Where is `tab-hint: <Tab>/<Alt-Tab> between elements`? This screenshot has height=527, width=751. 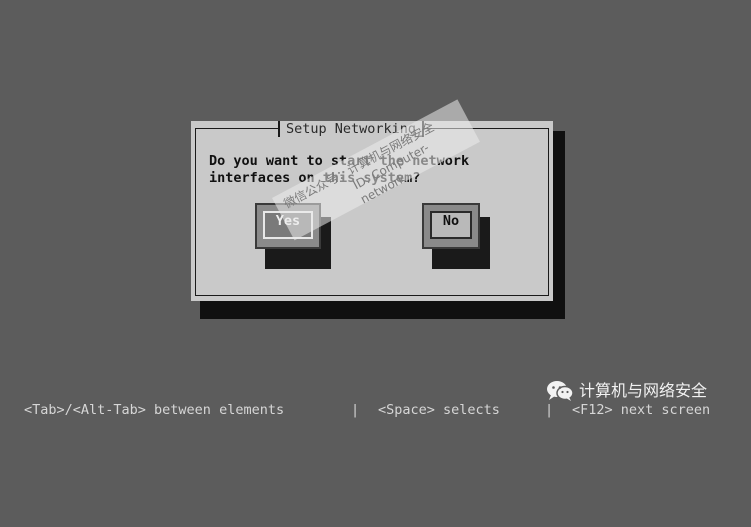 tab-hint: <Tab>/<Alt-Tab> between elements is located at coordinates (154, 410).